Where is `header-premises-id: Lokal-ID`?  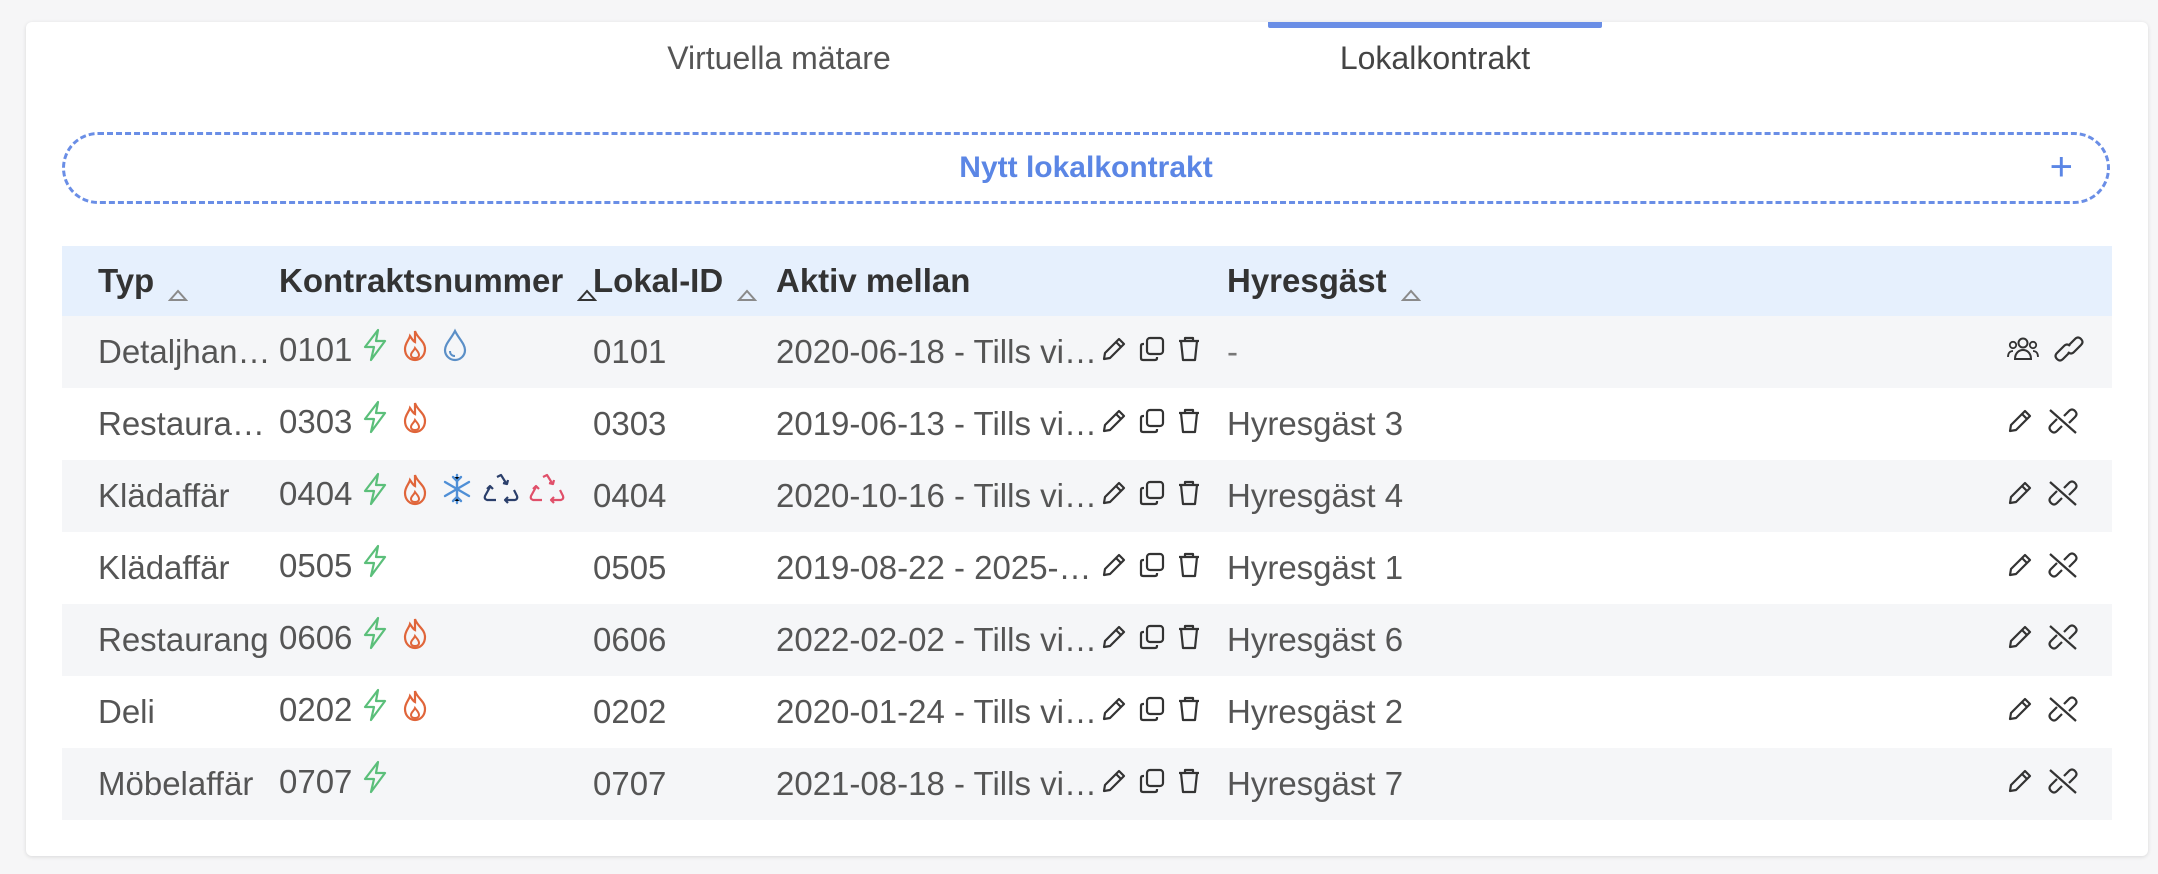
header-premises-id: Lokal-ID is located at coordinates (684, 281).